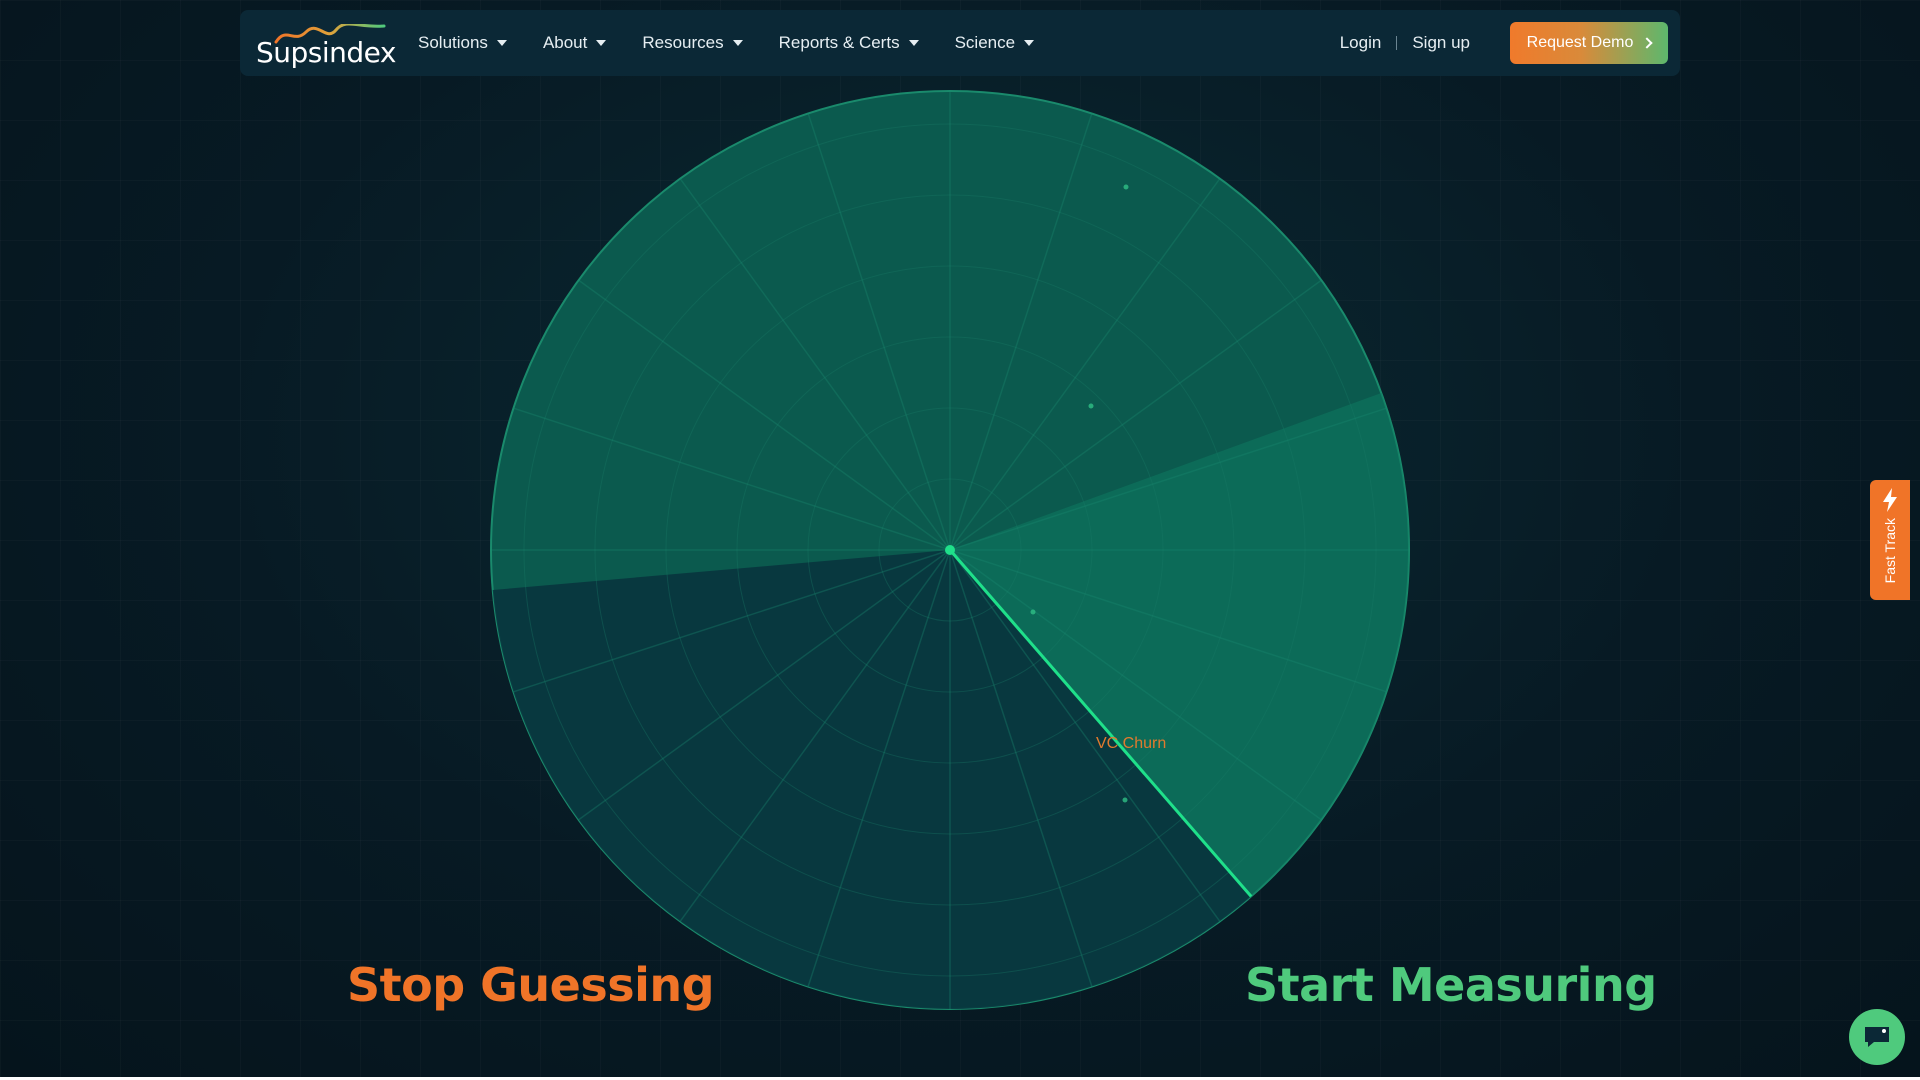 This screenshot has width=1920, height=1080. I want to click on radar-center-dot, so click(950, 550).